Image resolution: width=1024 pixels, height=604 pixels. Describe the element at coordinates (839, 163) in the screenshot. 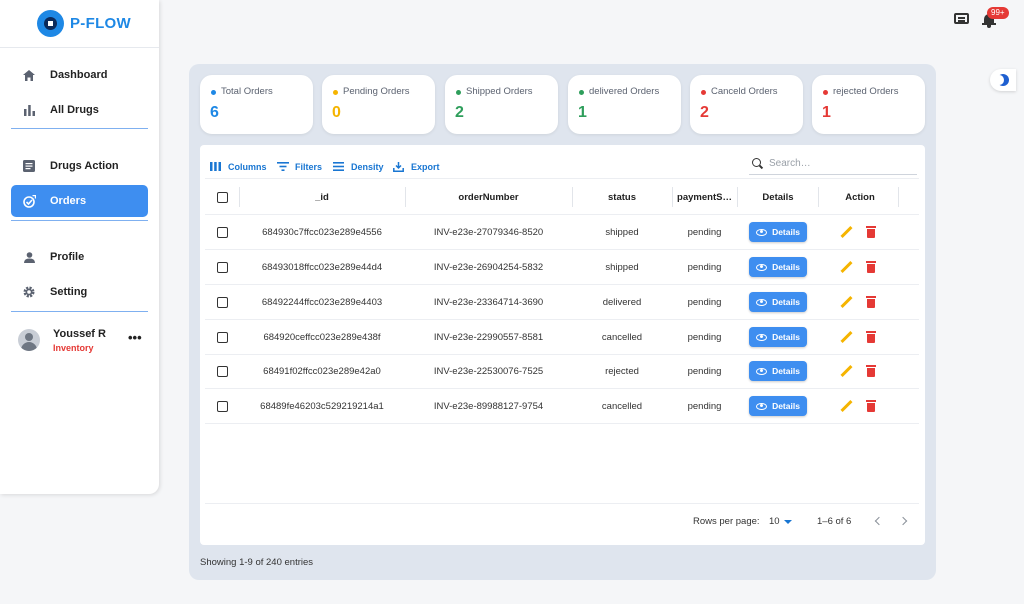

I see `search-input` at that location.